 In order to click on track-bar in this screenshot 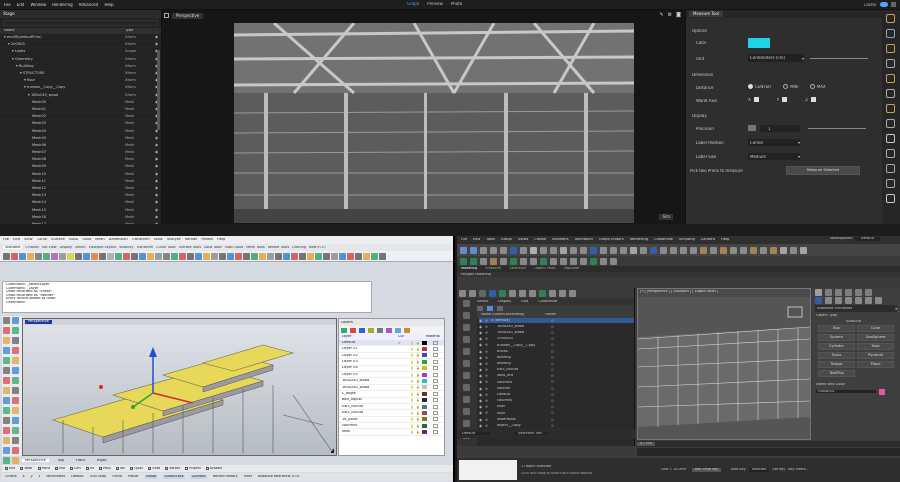, I will do `click(768, 452)`.